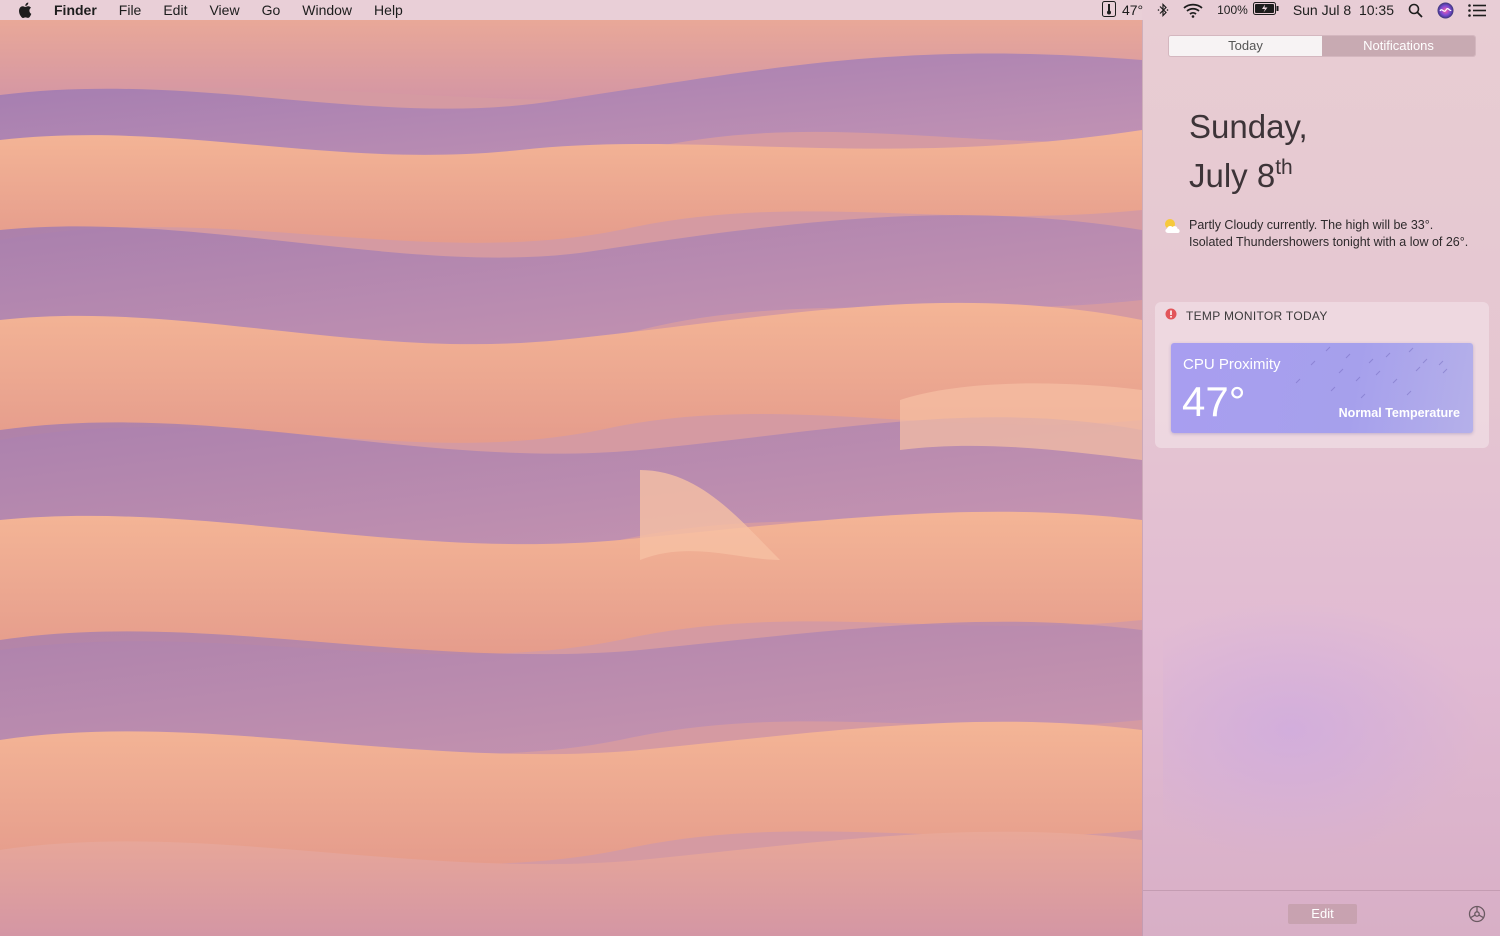 The width and height of the screenshot is (1500, 936). What do you see at coordinates (1132, 10) in the screenshot?
I see `temp-monitor-value: 47°` at bounding box center [1132, 10].